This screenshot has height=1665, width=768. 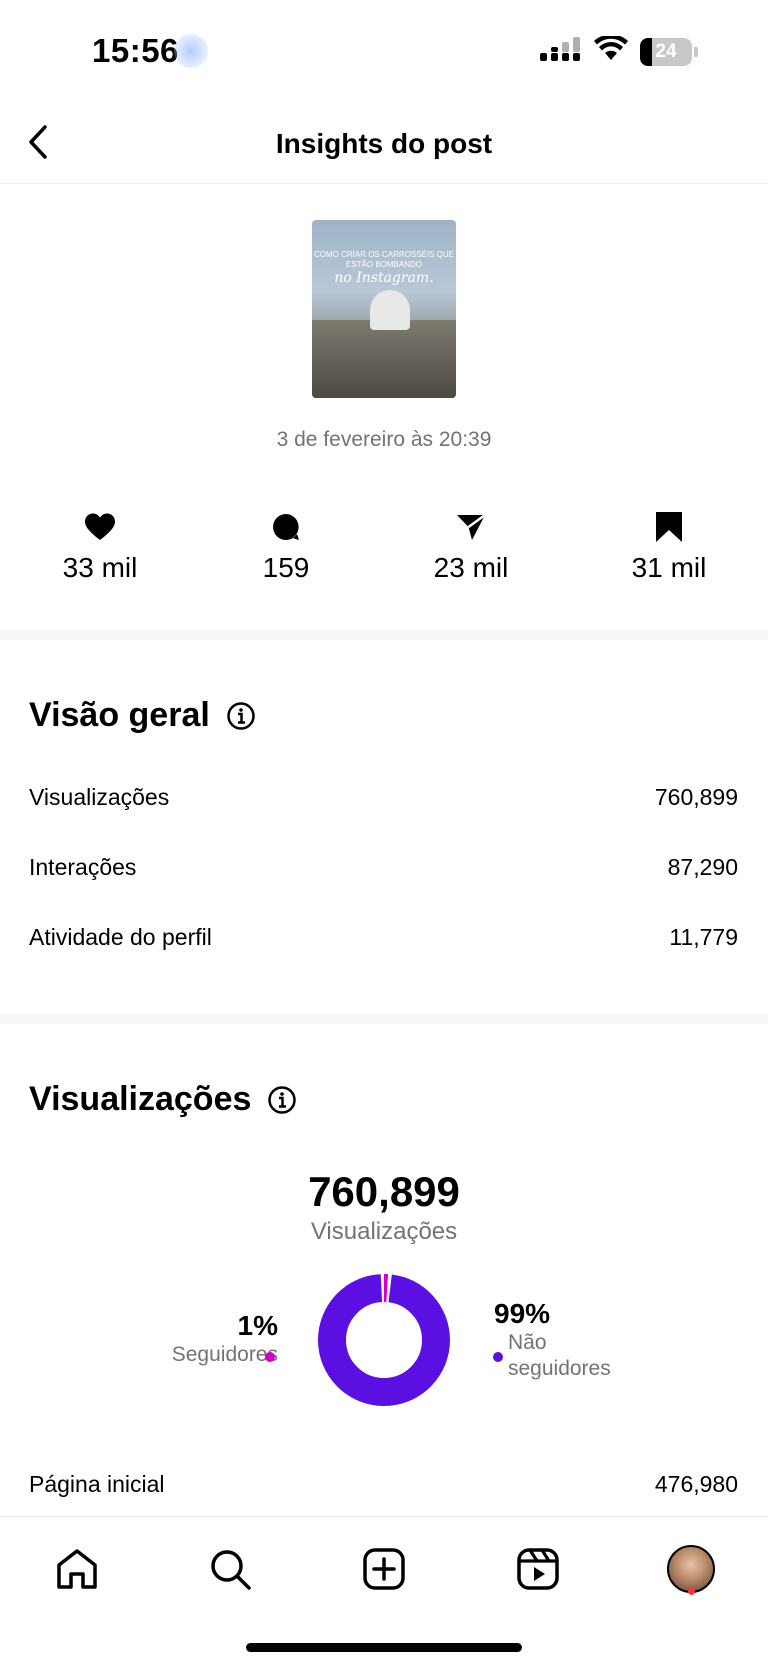 What do you see at coordinates (383, 1484) in the screenshot?
I see `views-source-row: Página inicial 476,980` at bounding box center [383, 1484].